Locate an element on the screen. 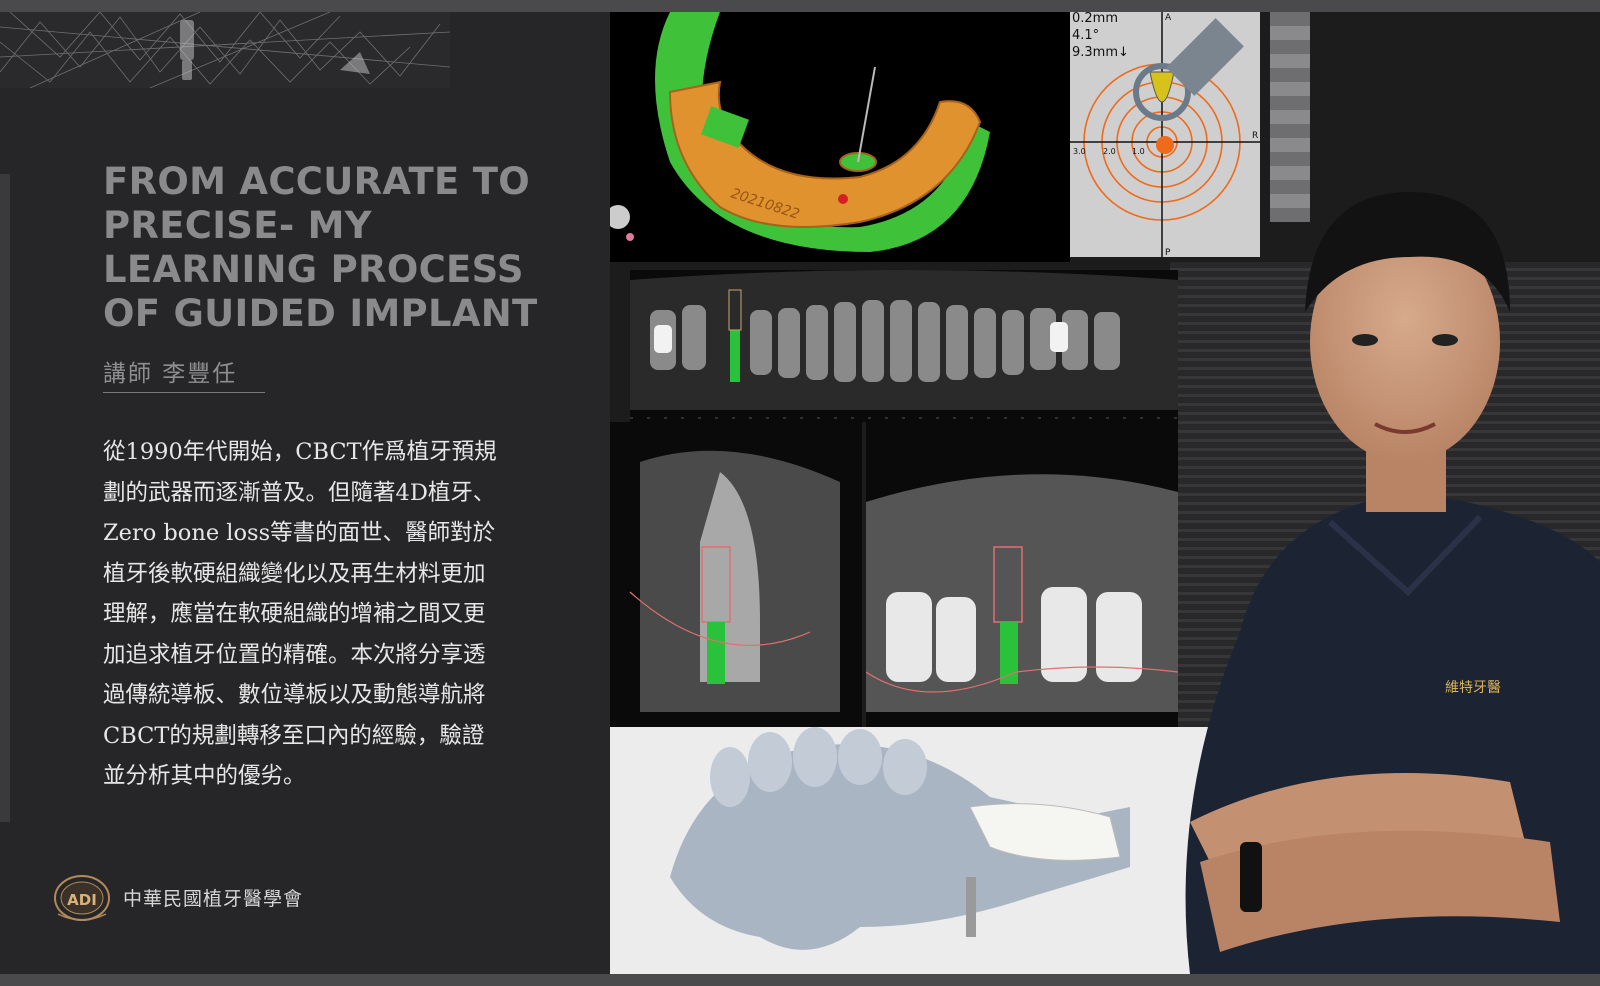 This screenshot has height=986, width=1600. adi-logo: ADI is located at coordinates (82, 899).